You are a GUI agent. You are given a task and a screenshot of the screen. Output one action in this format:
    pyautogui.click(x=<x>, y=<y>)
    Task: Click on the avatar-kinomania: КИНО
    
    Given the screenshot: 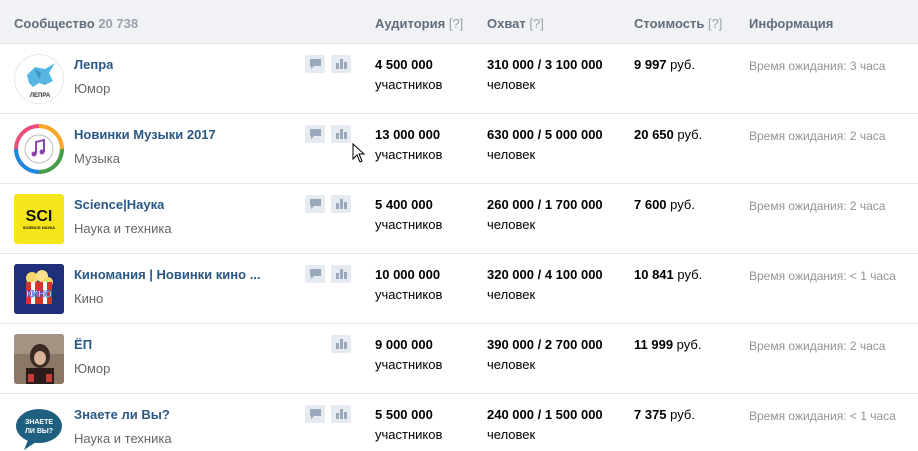 What is the action you would take?
    pyautogui.click(x=39, y=289)
    